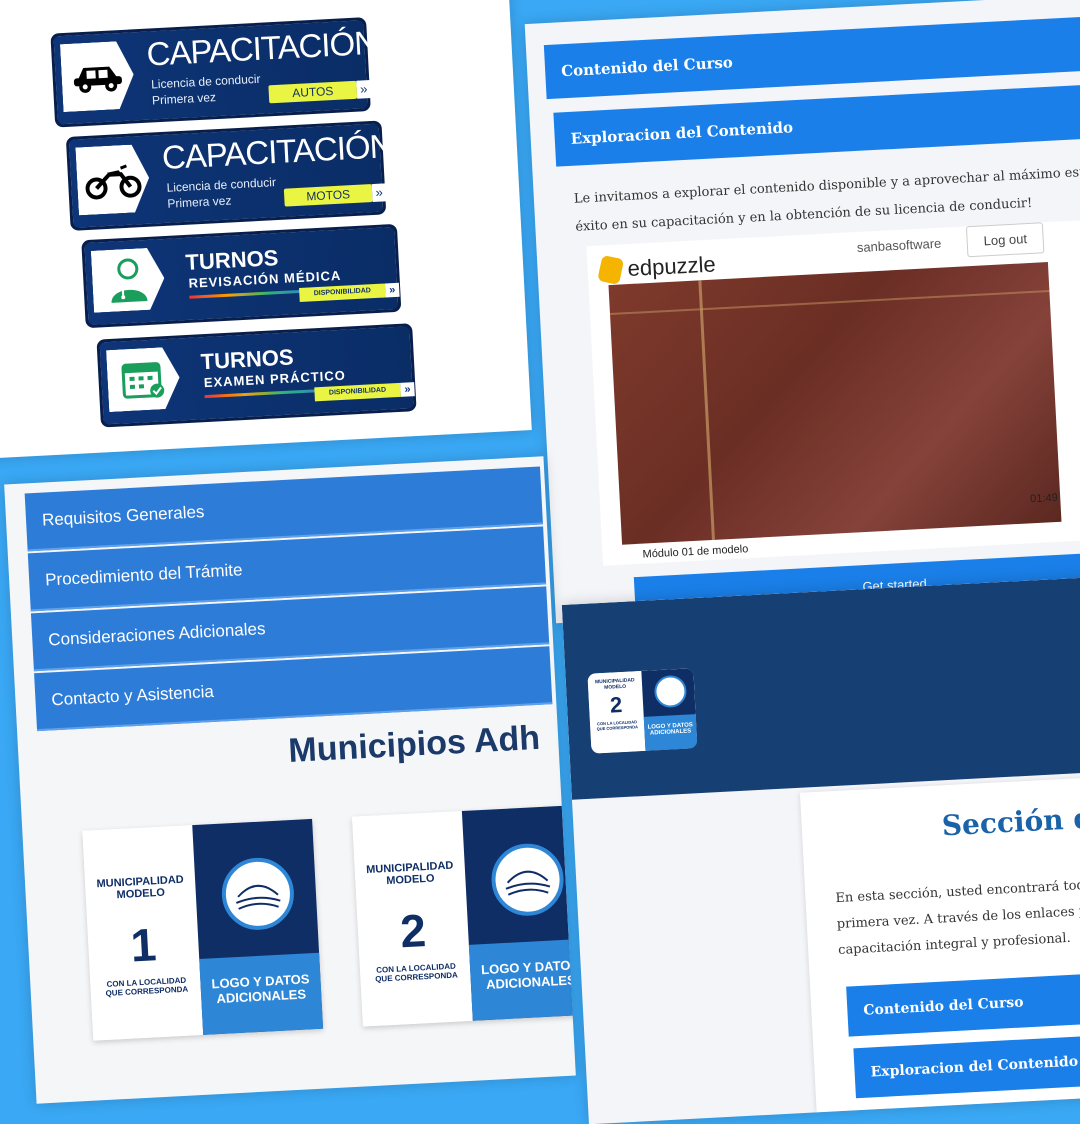 The width and height of the screenshot is (1080, 1124). I want to click on card-number: 2, so click(413, 931).